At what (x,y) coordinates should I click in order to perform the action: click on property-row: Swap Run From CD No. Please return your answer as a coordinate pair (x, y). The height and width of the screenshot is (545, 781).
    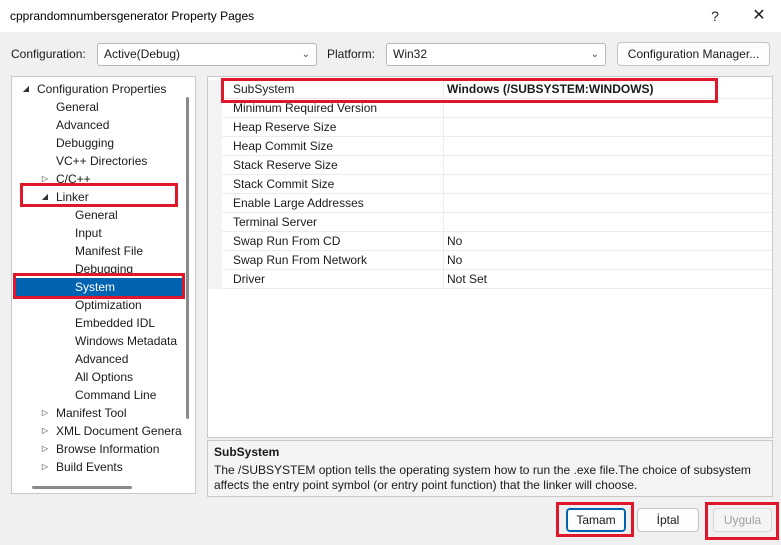
    Looking at the image, I should click on (490, 241).